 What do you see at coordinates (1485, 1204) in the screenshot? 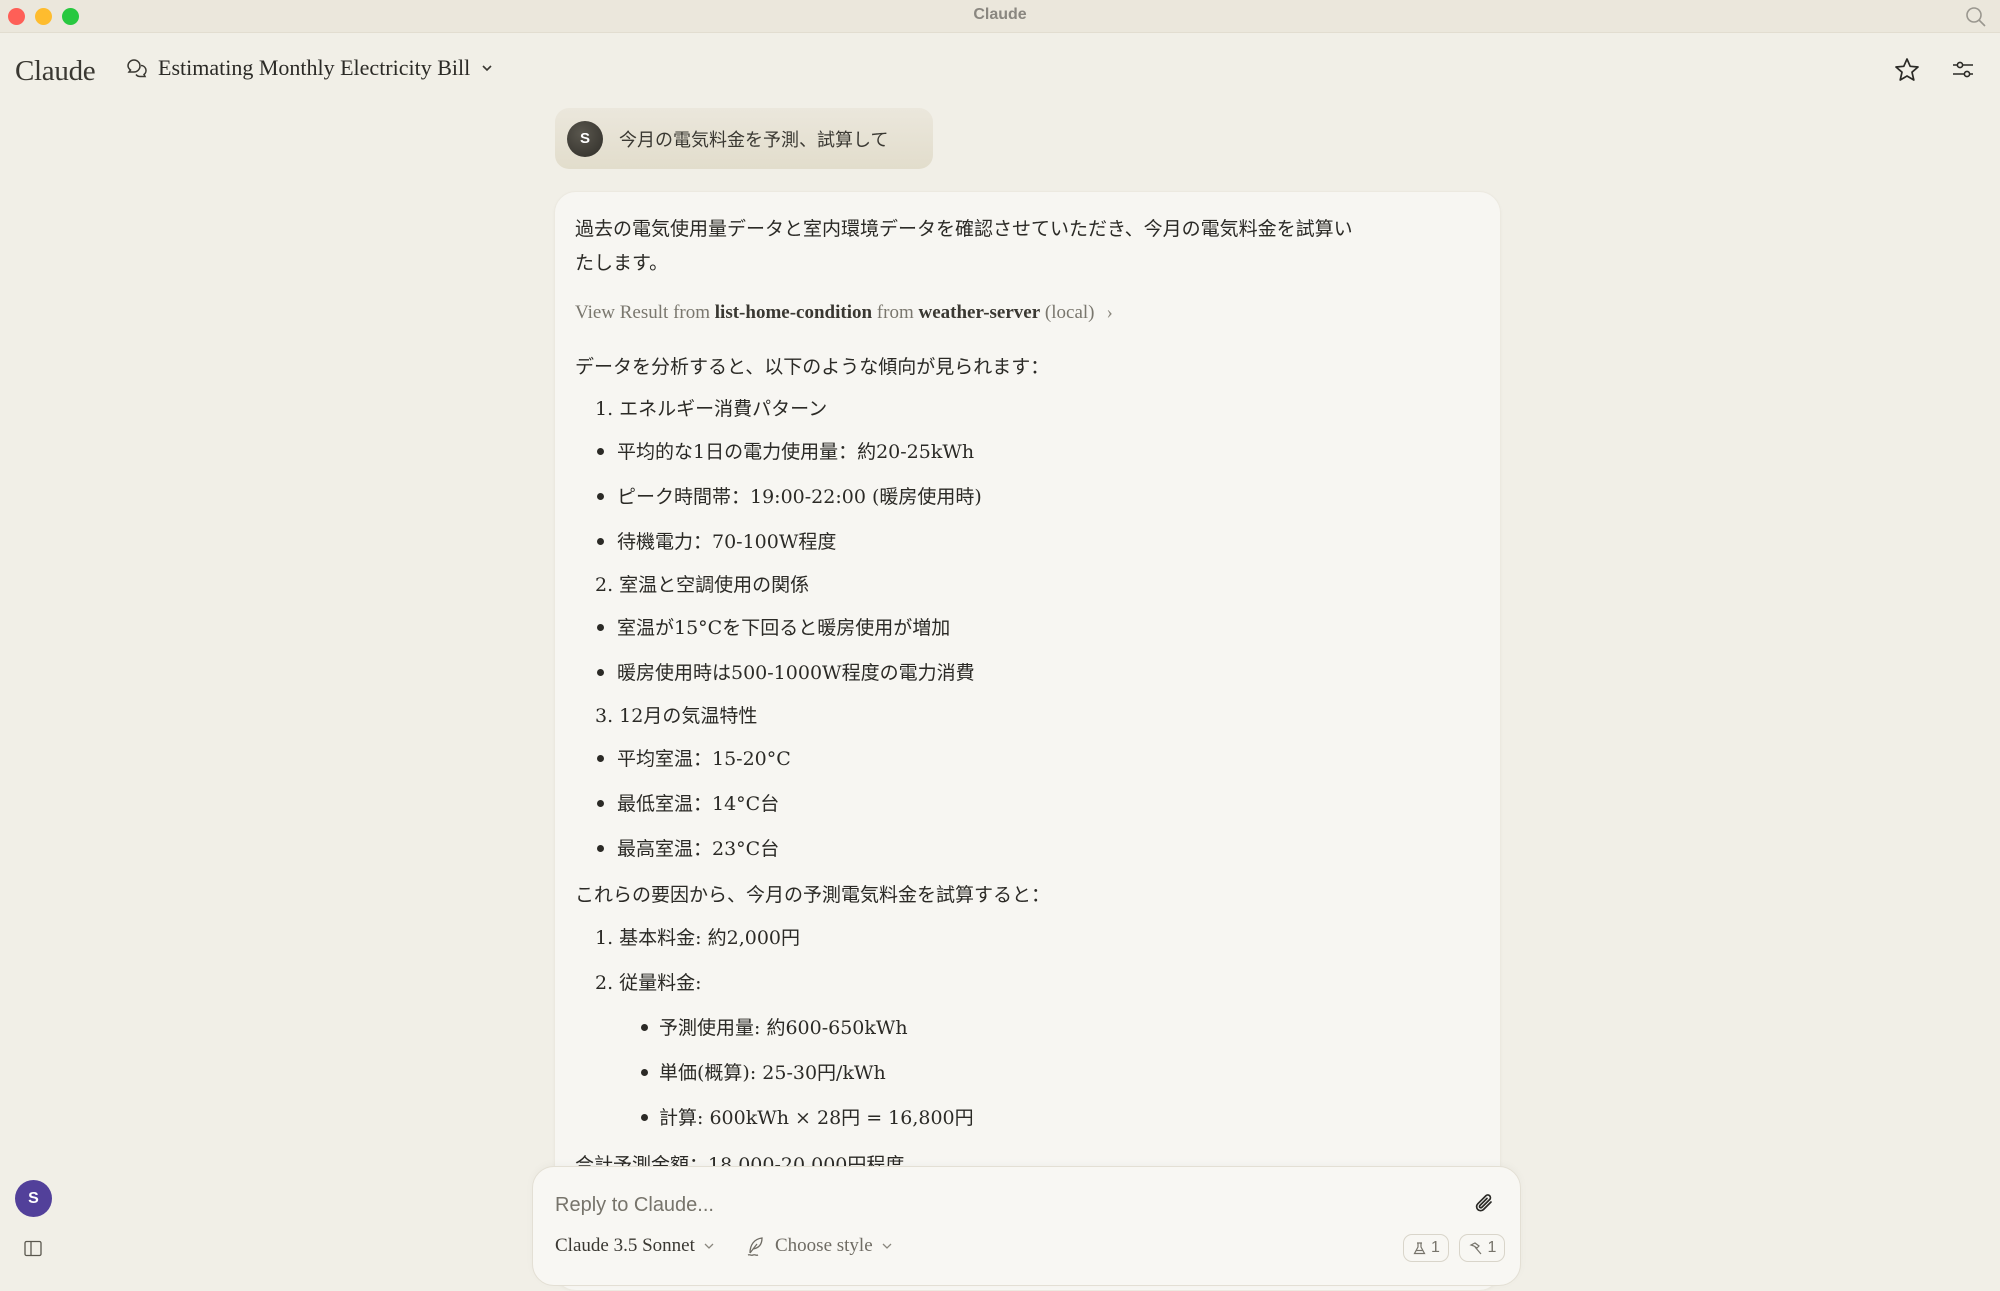
I see `paperclip-icon` at bounding box center [1485, 1204].